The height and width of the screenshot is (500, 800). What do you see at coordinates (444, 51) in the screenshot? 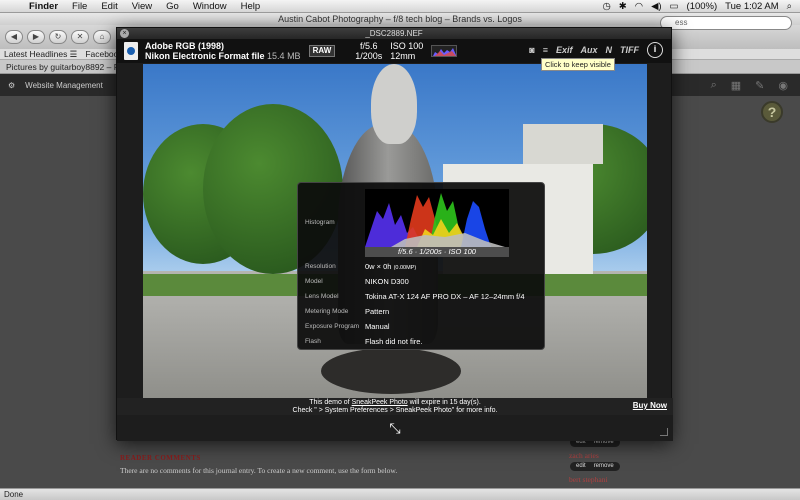
I see `mini-histogram` at bounding box center [444, 51].